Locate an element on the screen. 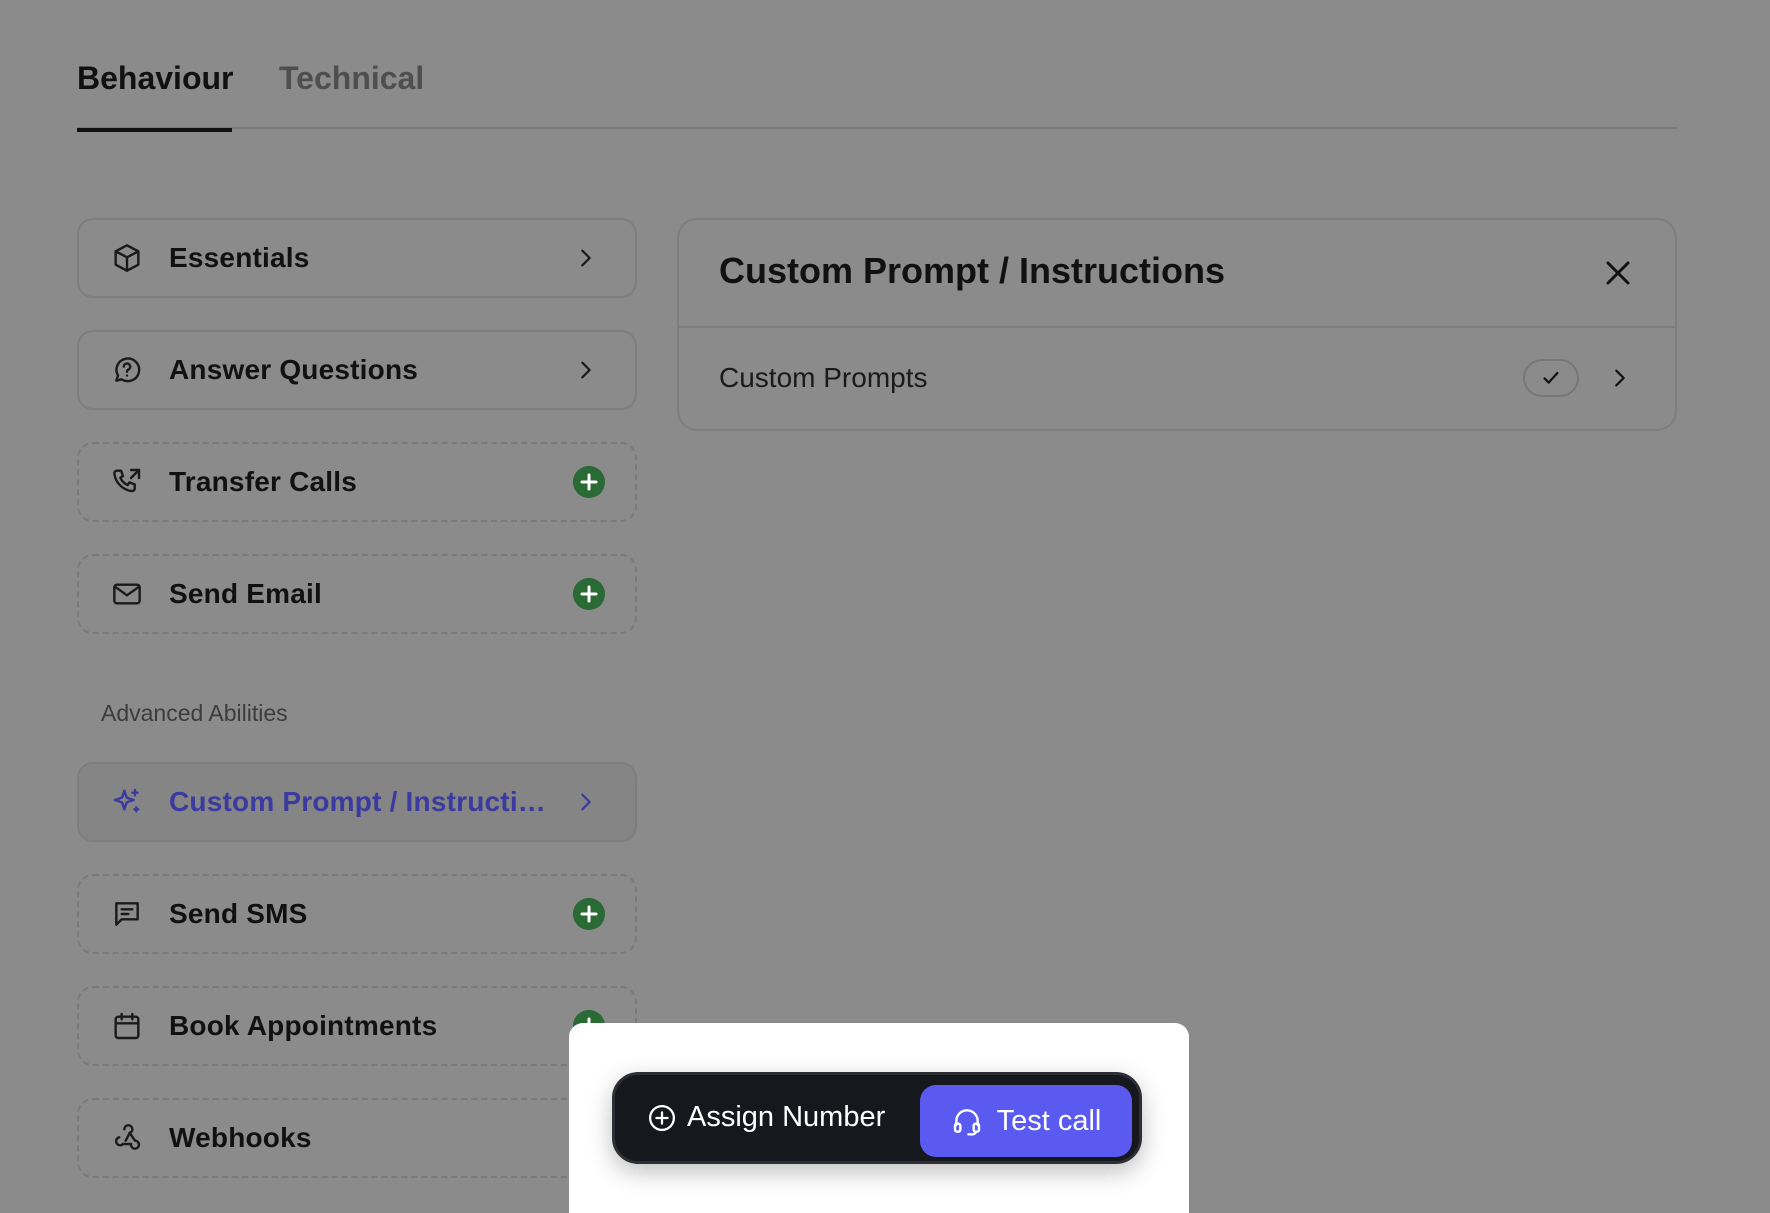 This screenshot has height=1213, width=1770. tab-technical: Technical is located at coordinates (351, 78).